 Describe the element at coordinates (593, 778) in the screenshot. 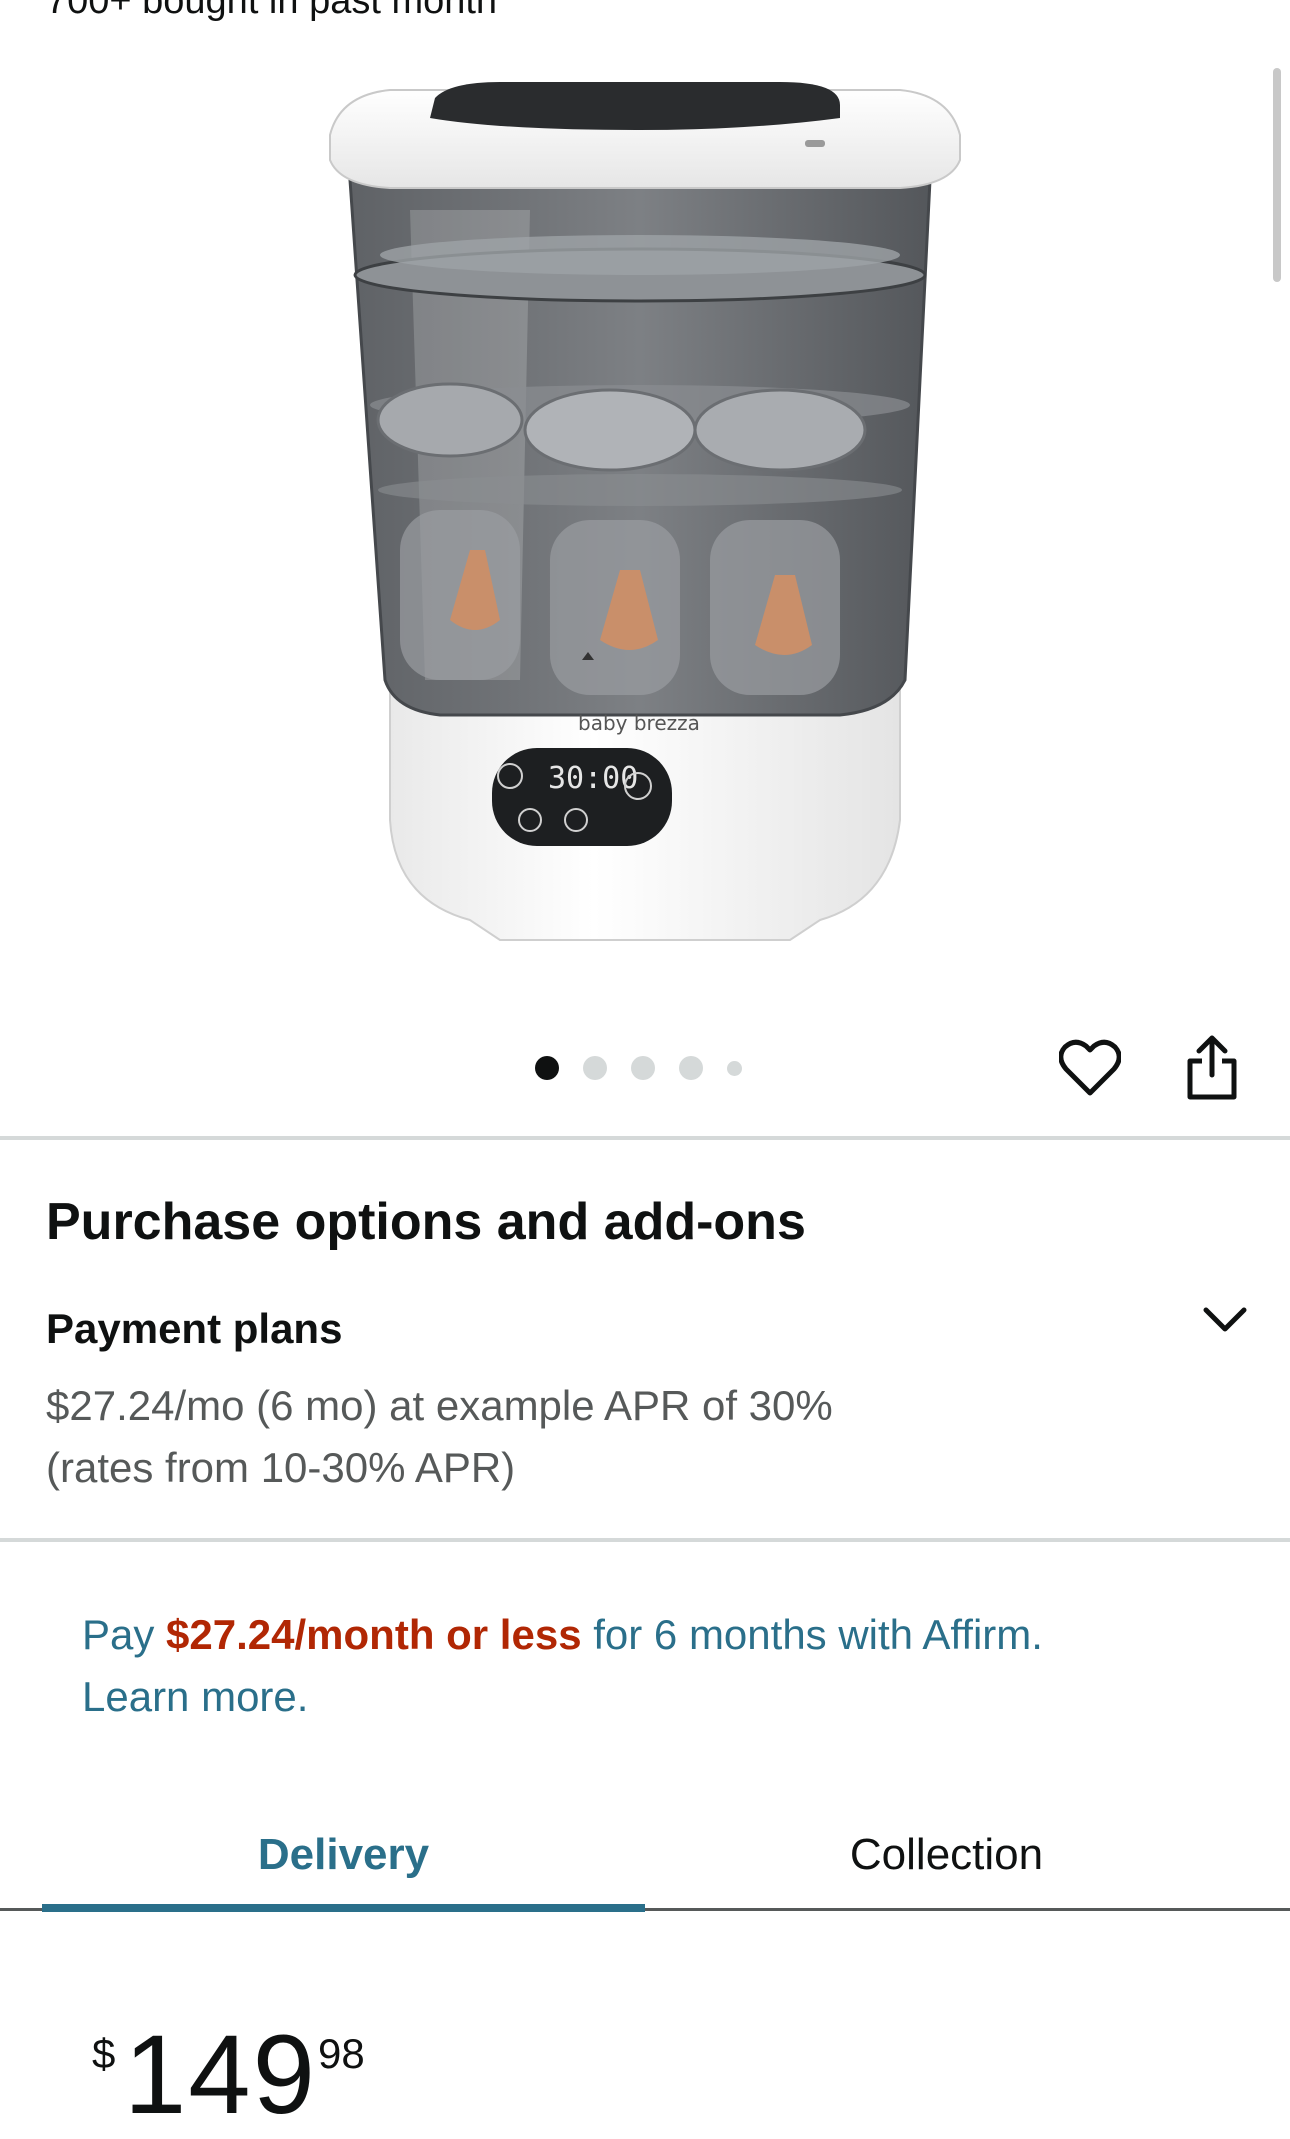

I see `timer-display: 30:00` at that location.